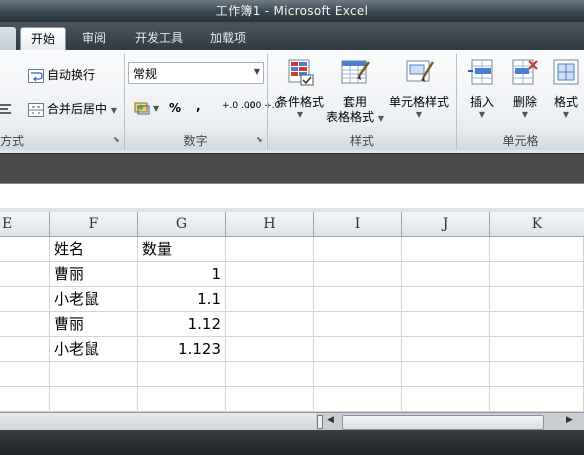 The width and height of the screenshot is (584, 455). What do you see at coordinates (443, 422) in the screenshot?
I see `scroll-thumb` at bounding box center [443, 422].